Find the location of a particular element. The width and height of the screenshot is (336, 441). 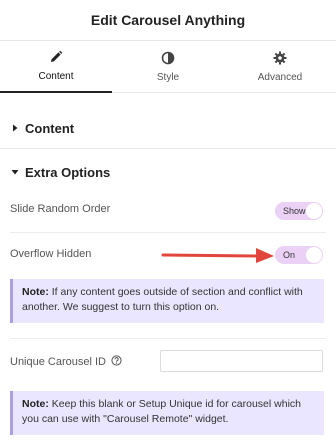

tab-bar: Content Style Advanced is located at coordinates (168, 67).